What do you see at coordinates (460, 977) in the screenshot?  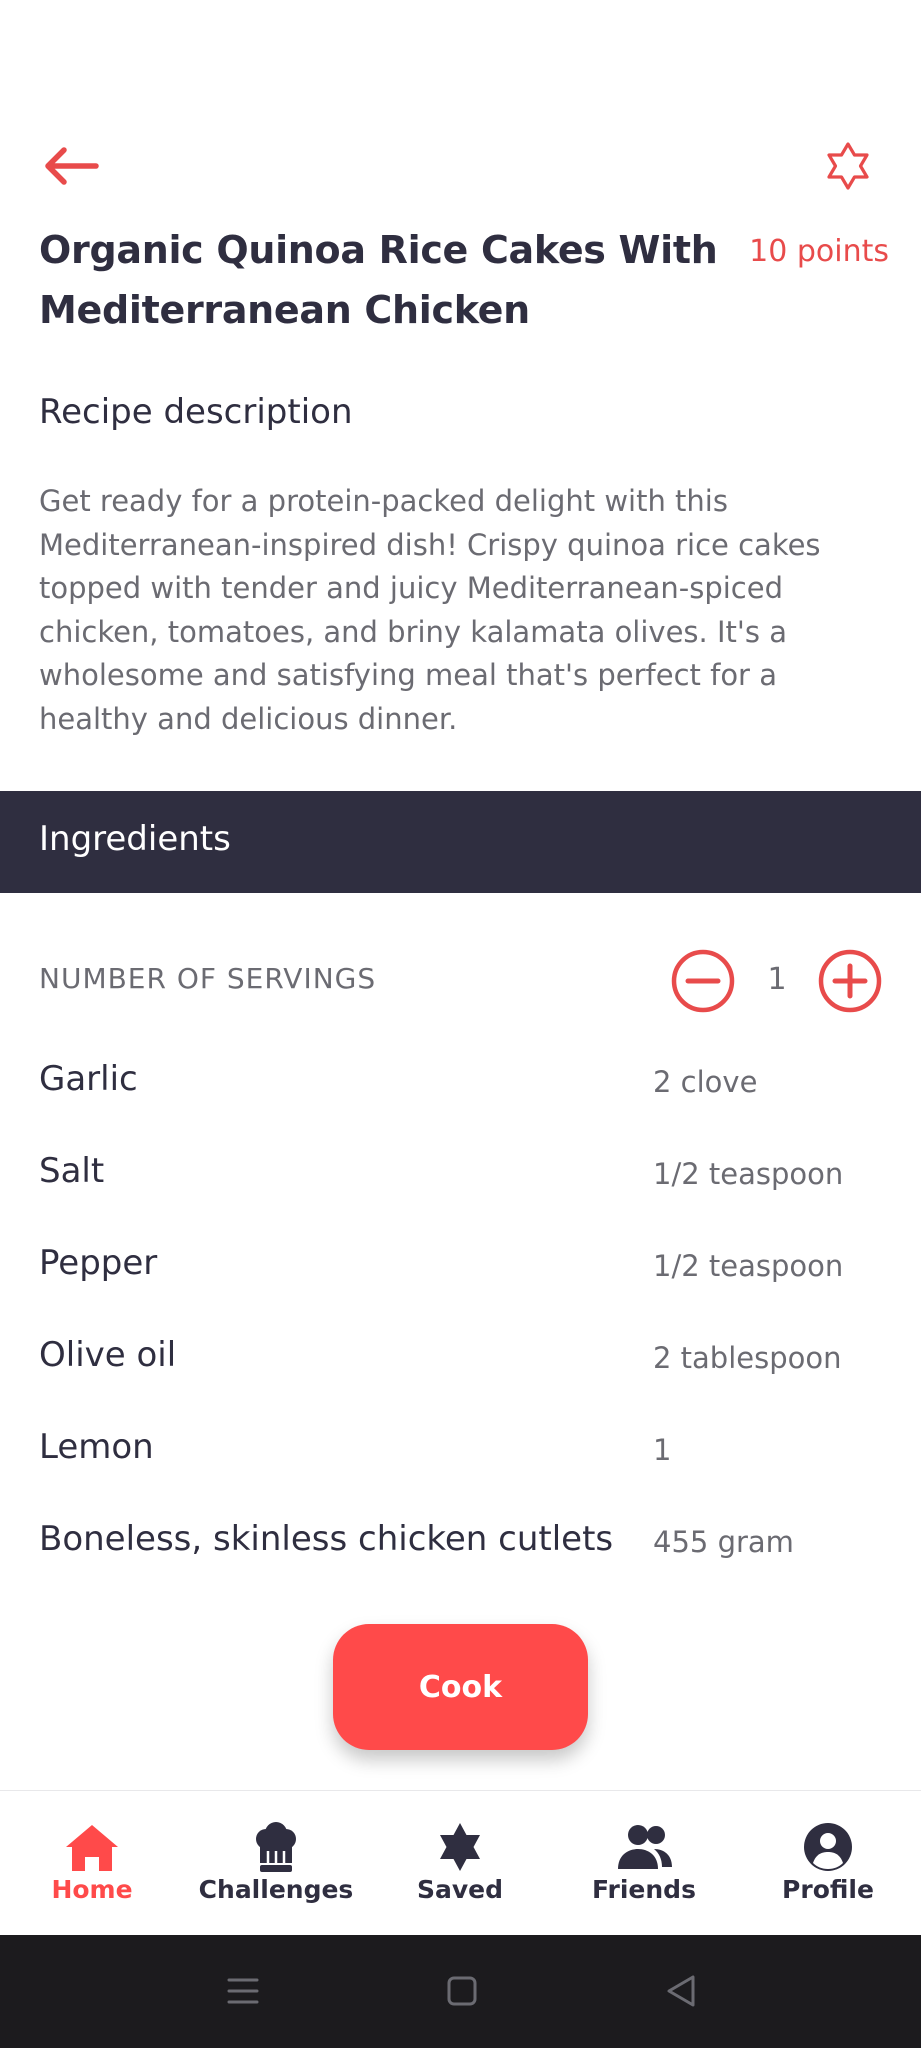 I see `servings-row: NUMBER OF SERVINGS 1` at bounding box center [460, 977].